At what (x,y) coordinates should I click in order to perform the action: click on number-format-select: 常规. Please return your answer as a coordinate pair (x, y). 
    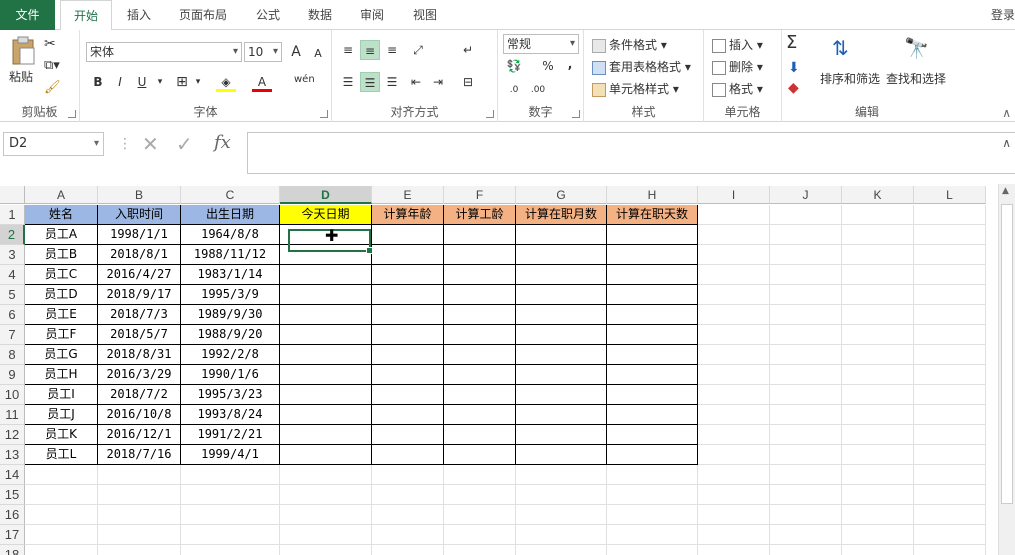
    Looking at the image, I should click on (541, 44).